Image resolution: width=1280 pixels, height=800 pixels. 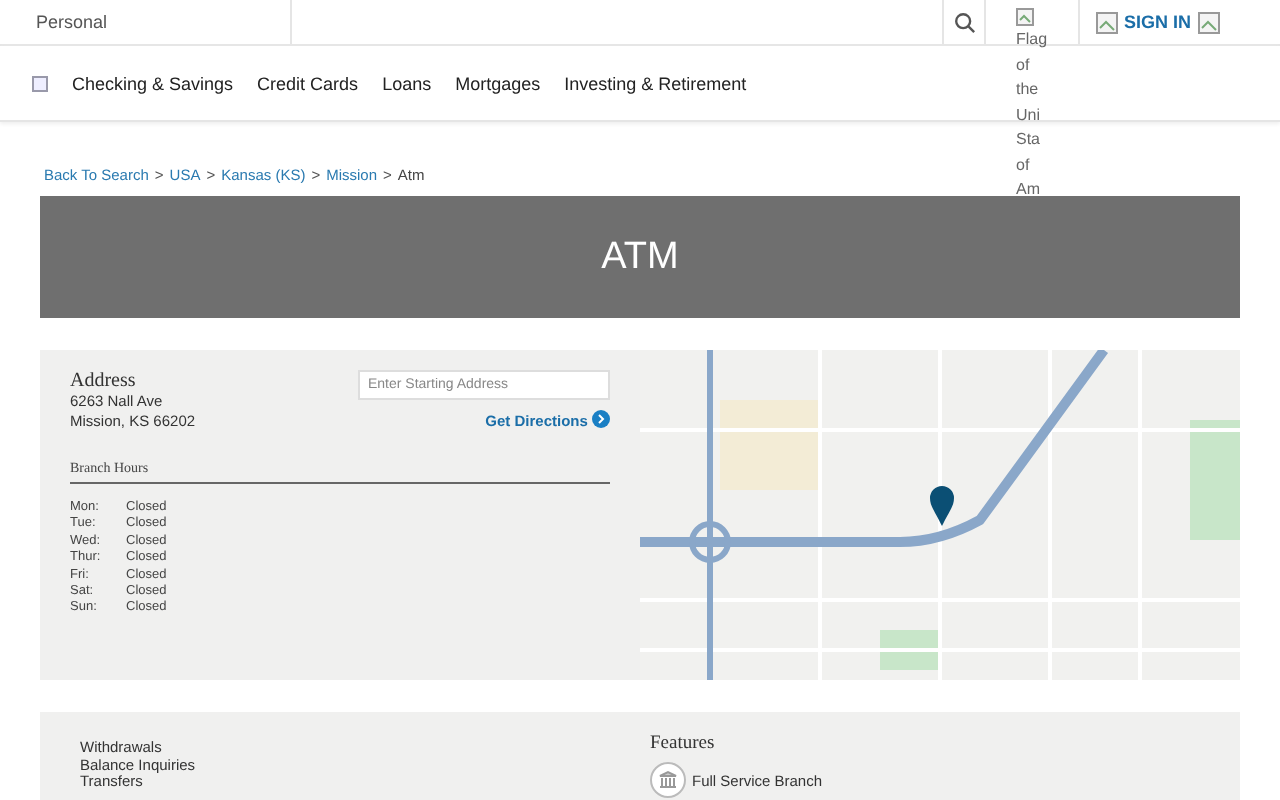 I want to click on search-icon, so click(x=964, y=22).